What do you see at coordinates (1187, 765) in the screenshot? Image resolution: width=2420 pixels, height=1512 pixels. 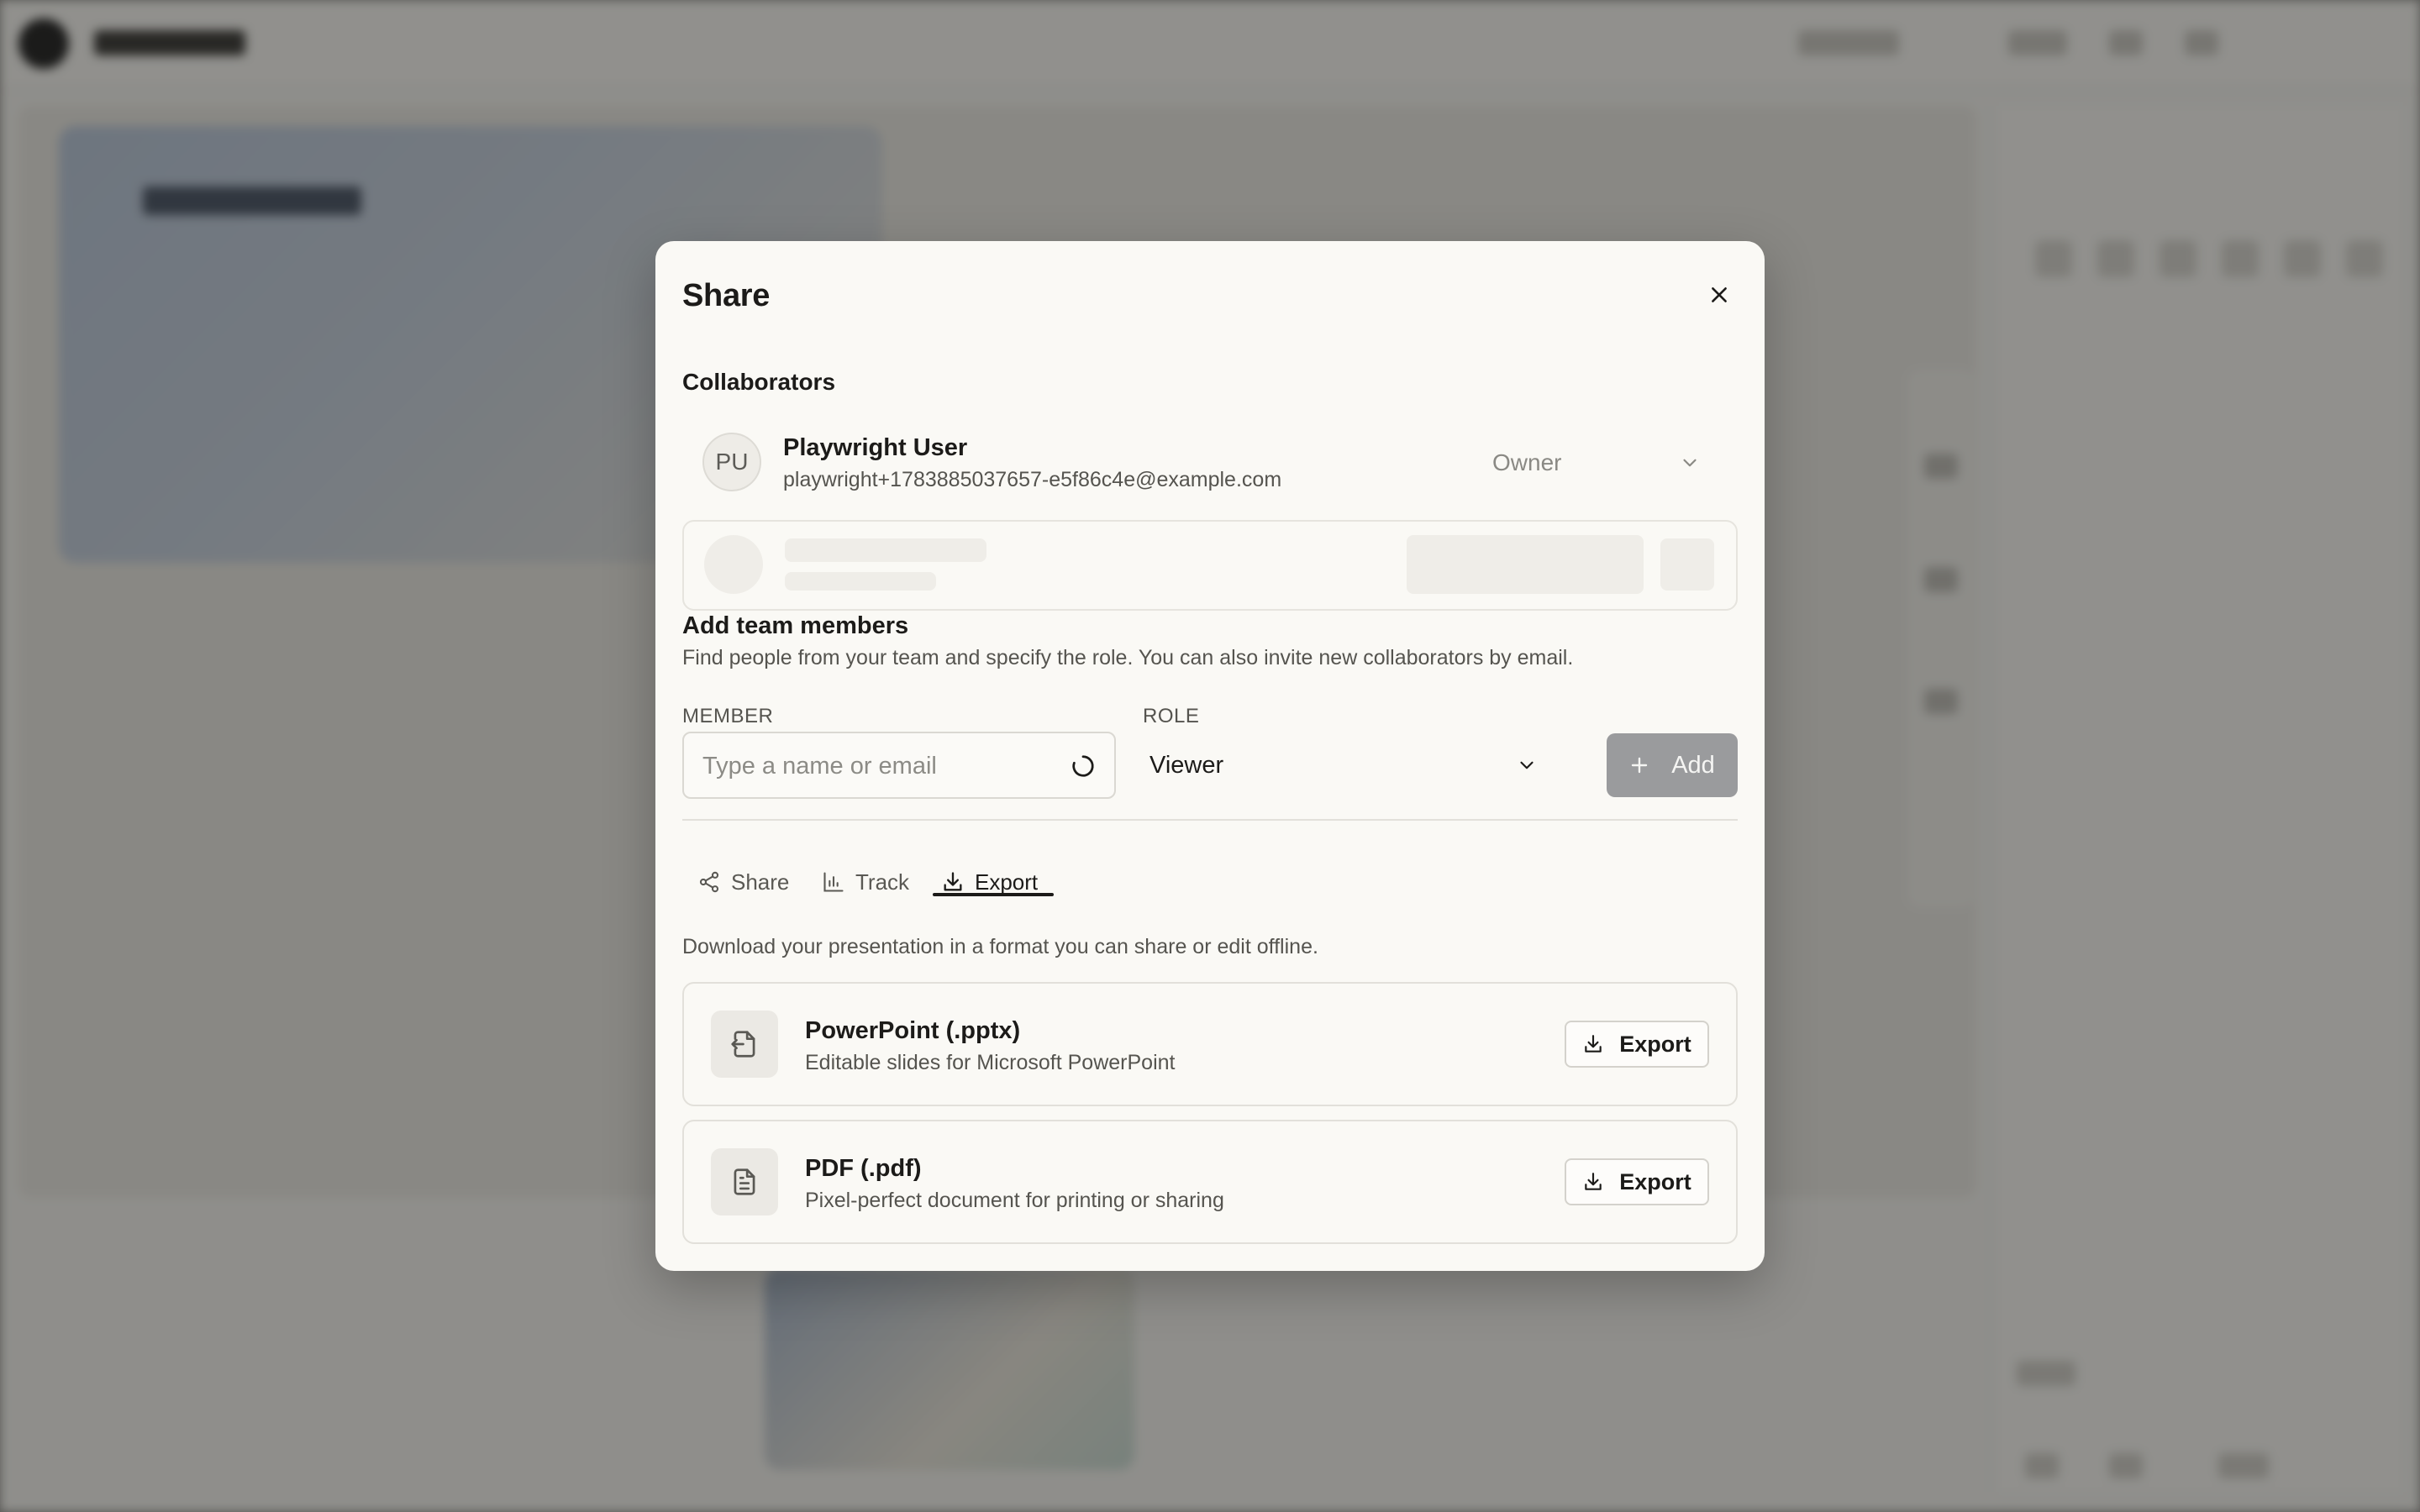 I see `role-select-value: Viewer` at bounding box center [1187, 765].